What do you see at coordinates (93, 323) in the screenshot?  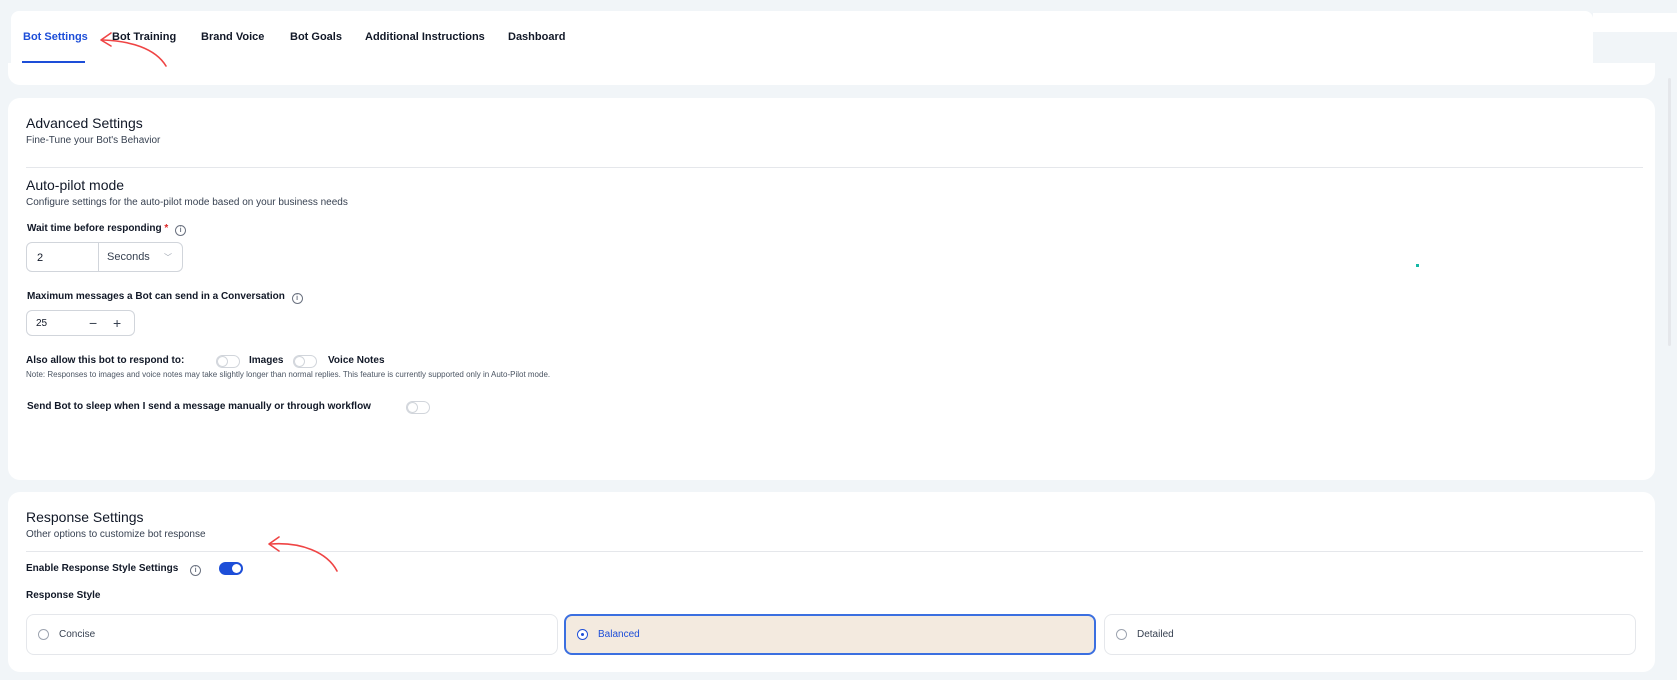 I see `decrement-button: −` at bounding box center [93, 323].